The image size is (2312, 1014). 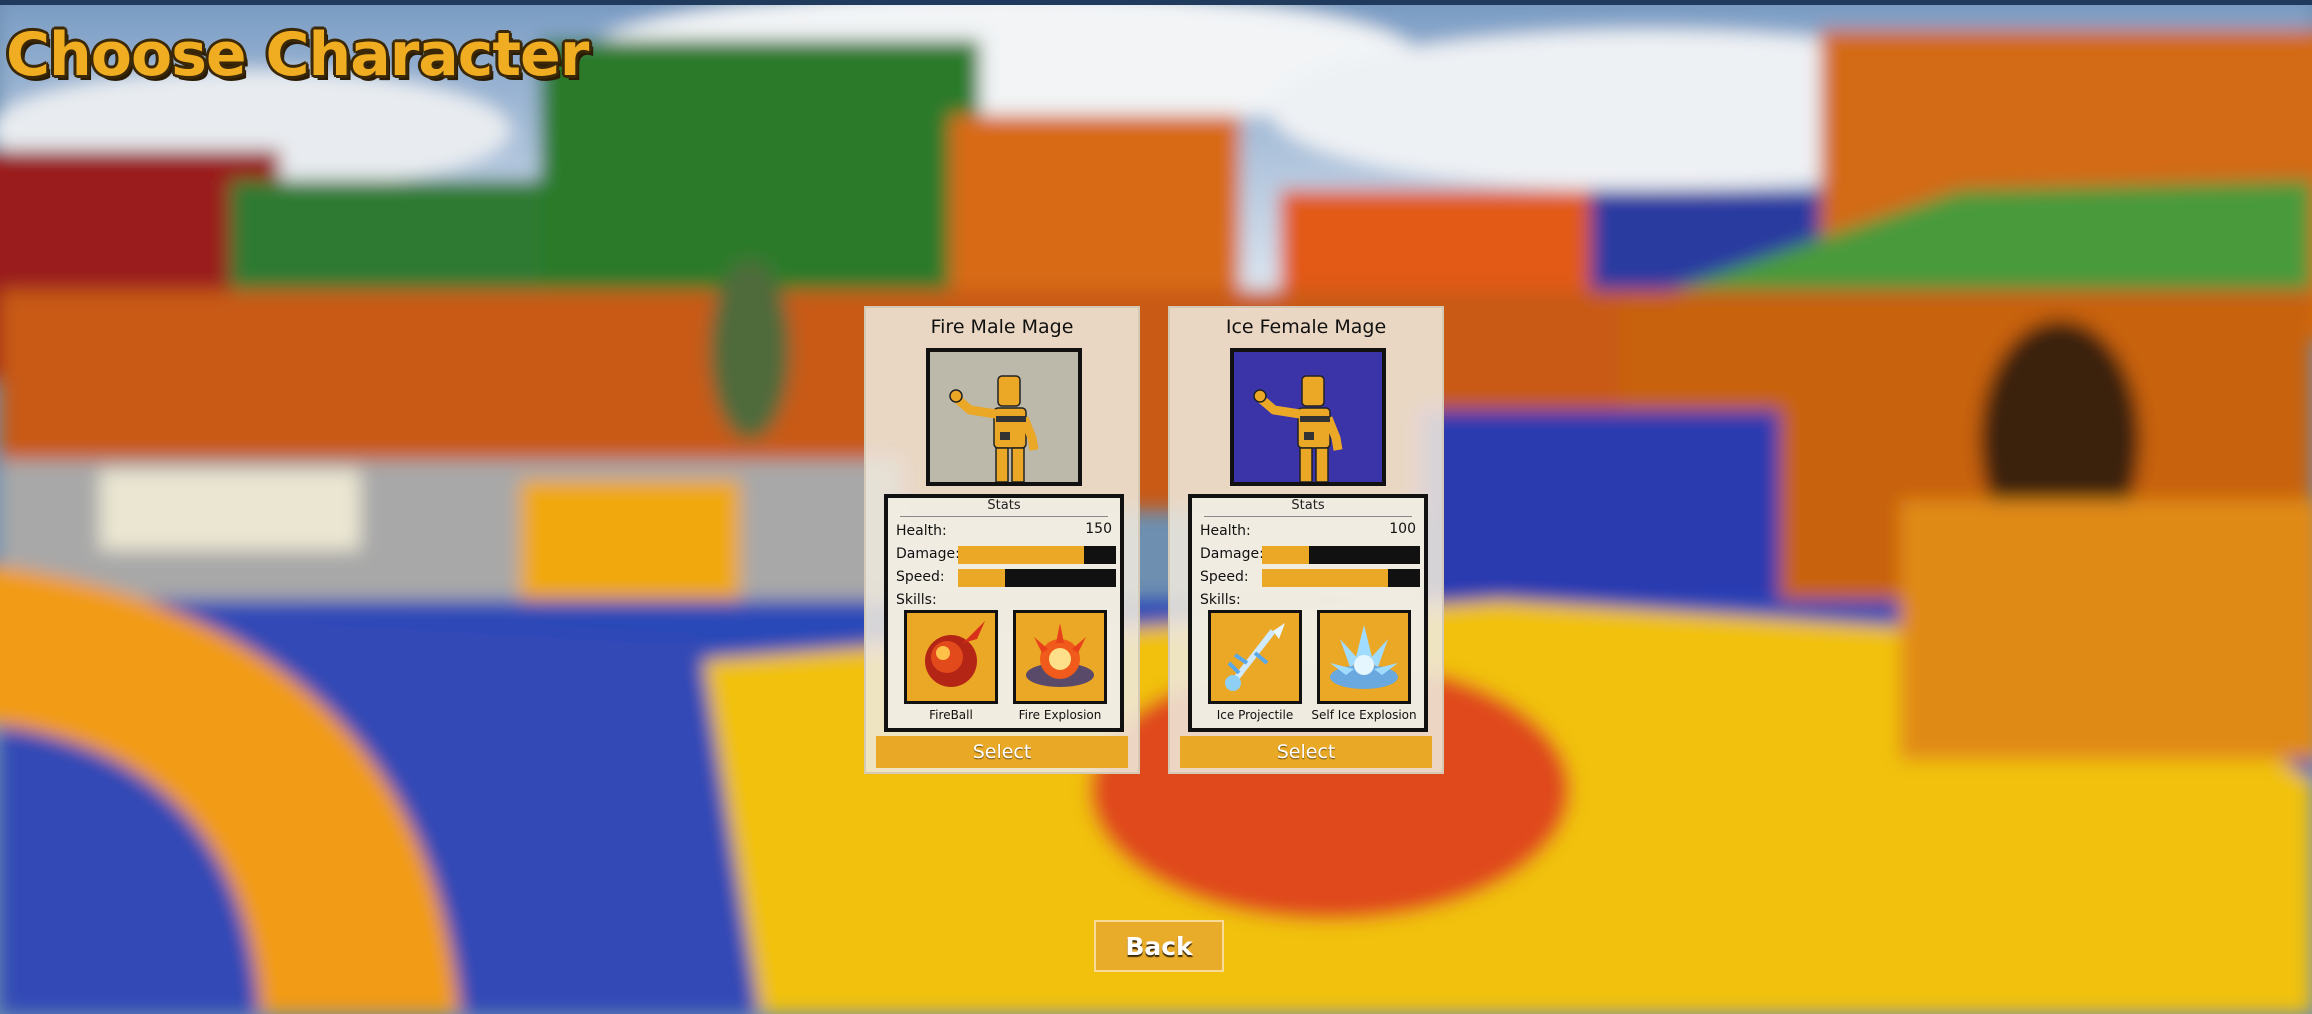 What do you see at coordinates (951, 715) in the screenshot?
I see `skill-name: FireBall` at bounding box center [951, 715].